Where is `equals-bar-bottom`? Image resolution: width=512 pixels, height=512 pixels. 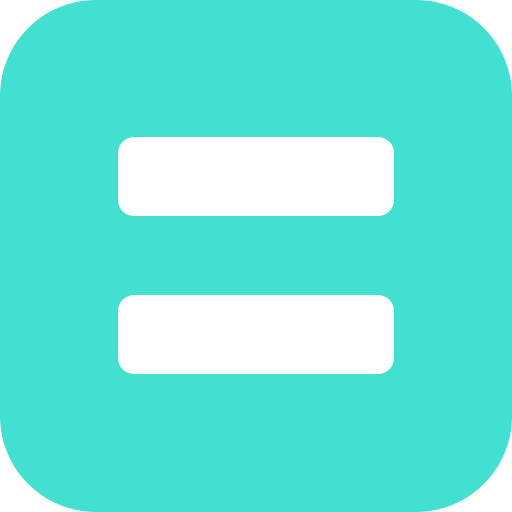
equals-bar-bottom is located at coordinates (256, 334).